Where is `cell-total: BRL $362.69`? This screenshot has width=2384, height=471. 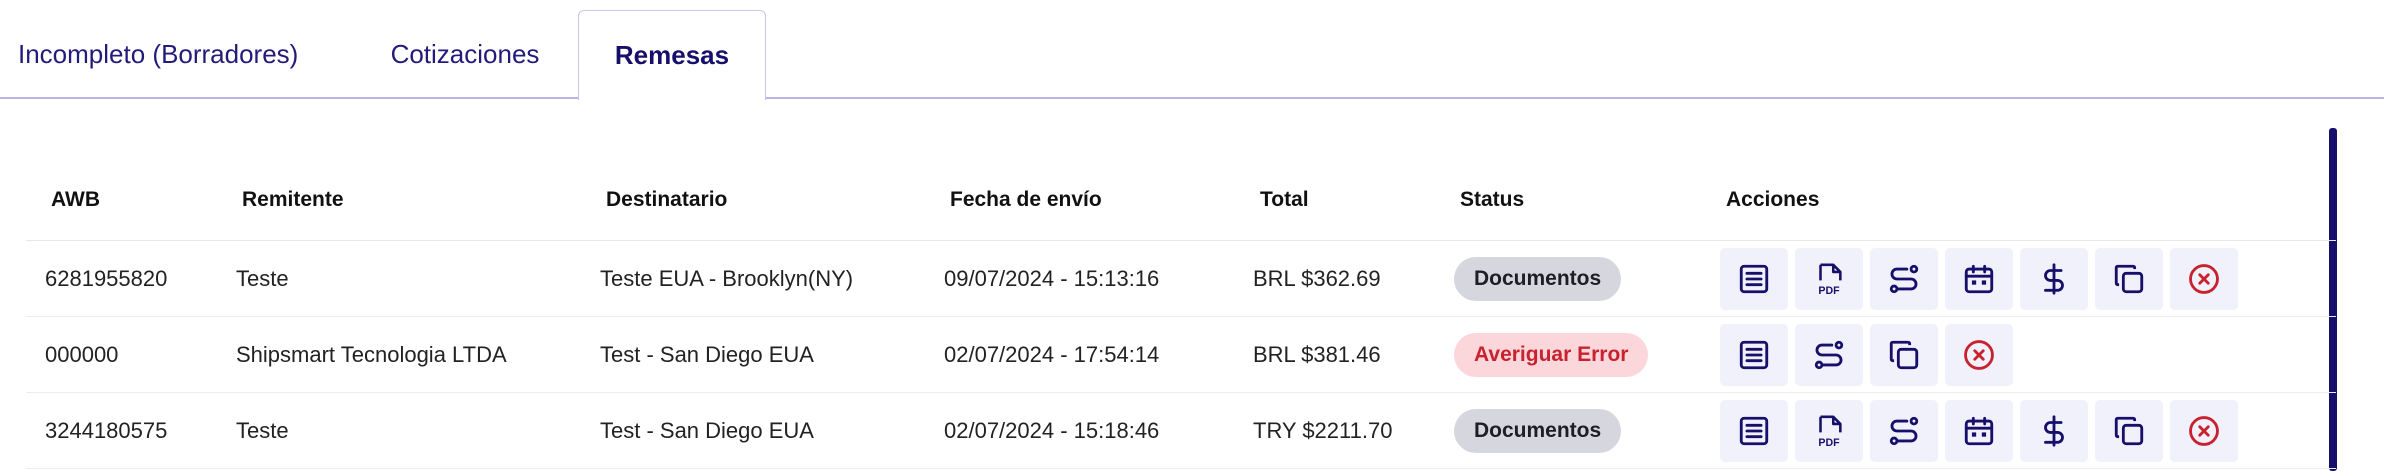 cell-total: BRL $362.69 is located at coordinates (1317, 278).